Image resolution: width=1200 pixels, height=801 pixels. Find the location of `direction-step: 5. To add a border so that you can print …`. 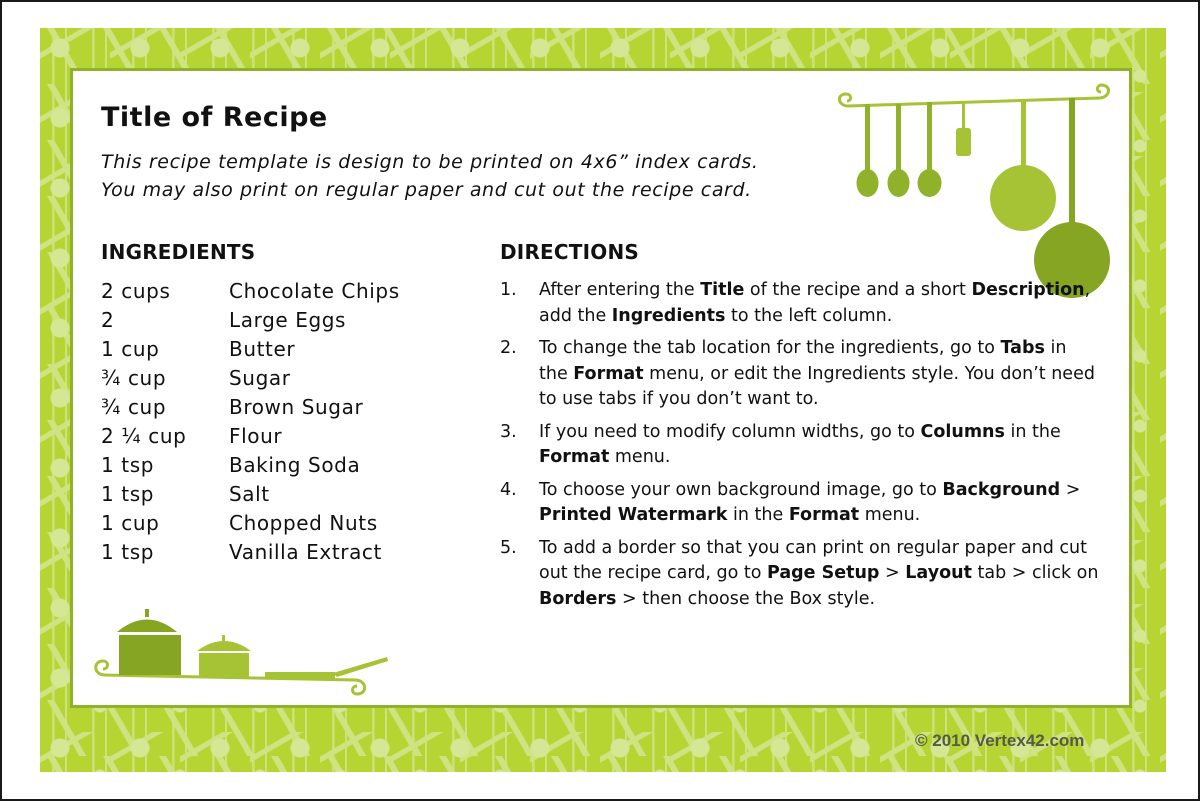

direction-step: 5. To add a border so that you can print … is located at coordinates (800, 574).